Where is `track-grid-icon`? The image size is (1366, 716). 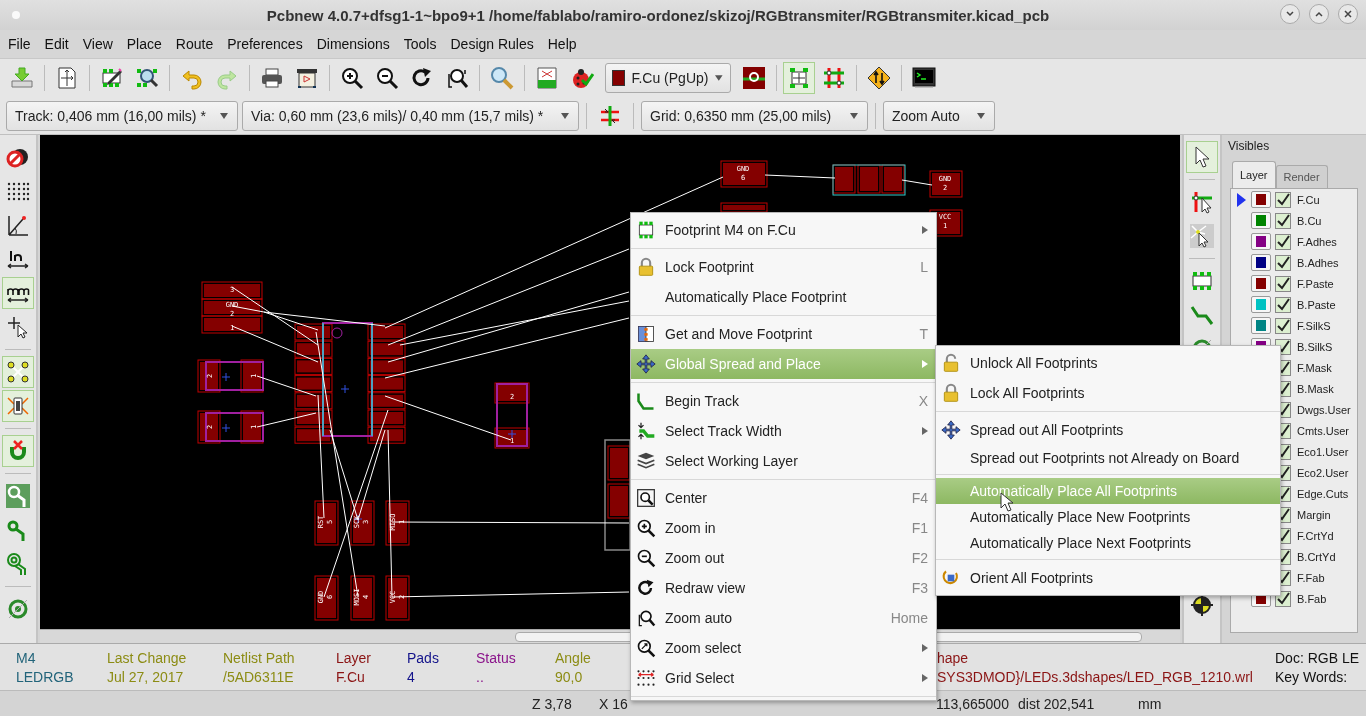
track-grid-icon is located at coordinates (834, 78).